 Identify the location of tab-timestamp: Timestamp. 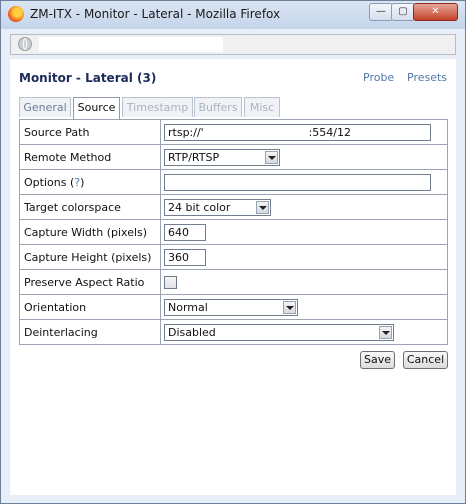
(157, 107).